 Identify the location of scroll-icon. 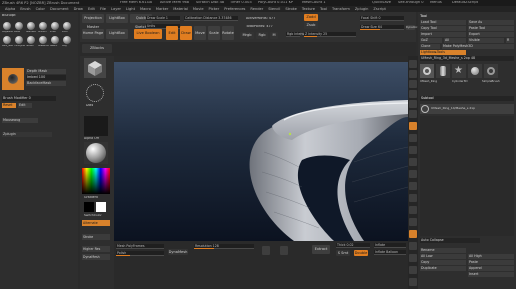
(413, 84).